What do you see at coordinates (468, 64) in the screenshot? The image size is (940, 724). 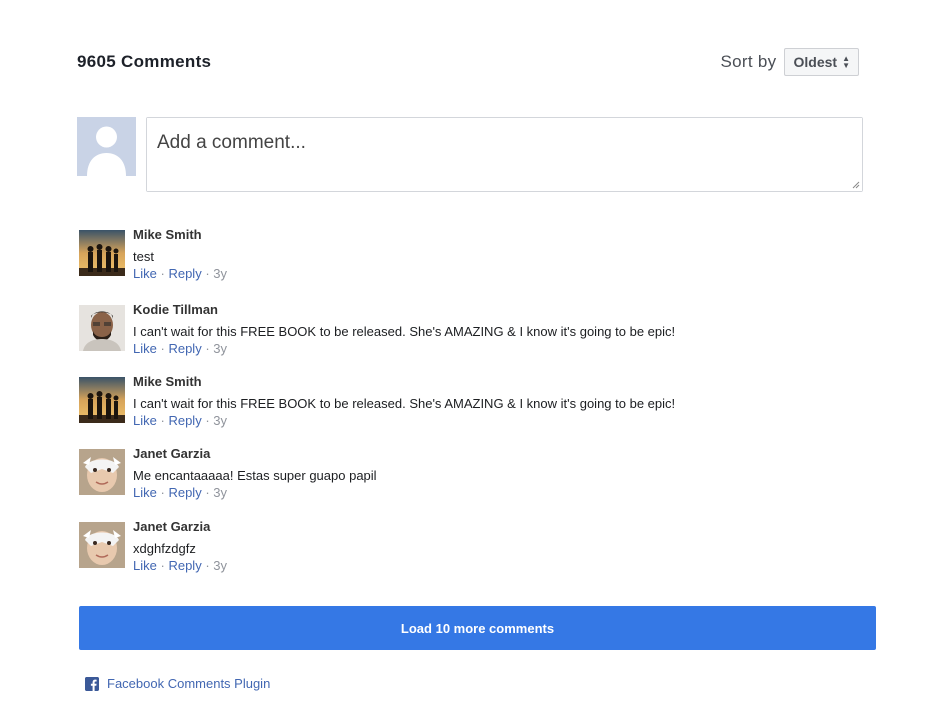 I see `comments-header: 9605 Comments Sort by Oldest ▲ ▼` at bounding box center [468, 64].